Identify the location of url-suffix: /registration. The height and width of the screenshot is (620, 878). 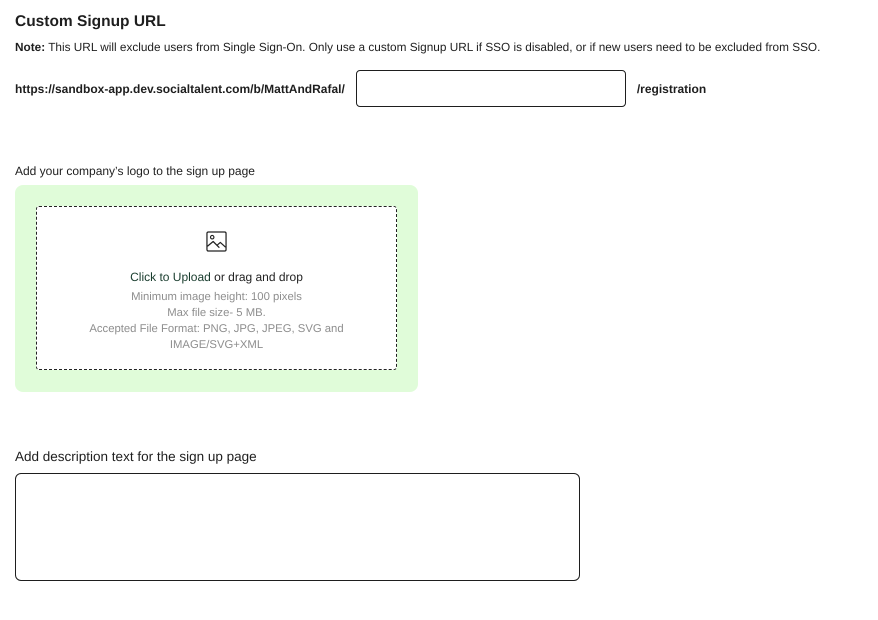
(671, 89).